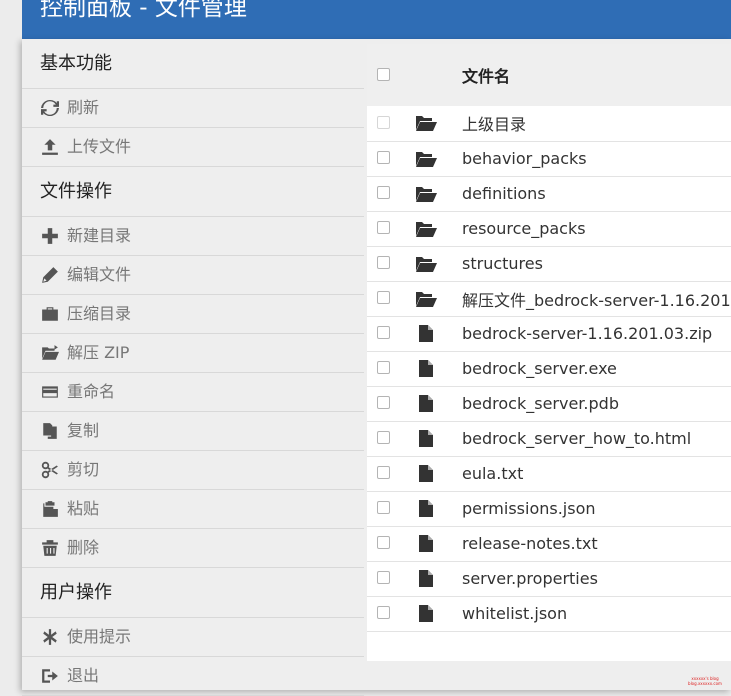 This screenshot has width=731, height=696. I want to click on file-name-link: bedrock_server_how_to.html, so click(595, 438).